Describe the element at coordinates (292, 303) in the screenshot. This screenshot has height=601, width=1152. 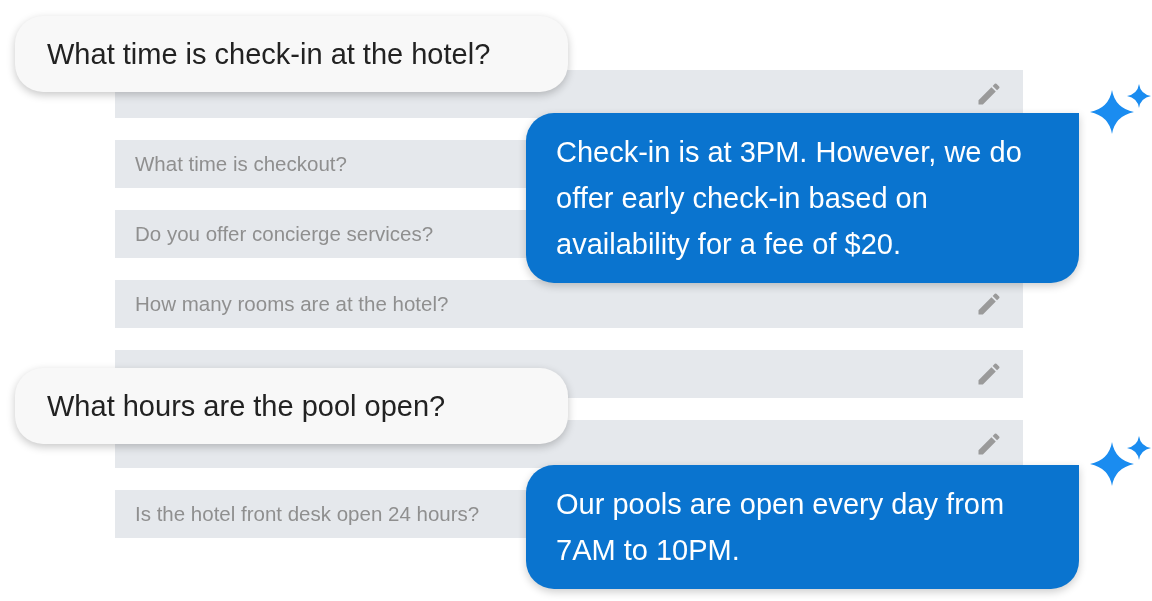
I see `question-text: How many rooms are at the hotel?` at that location.